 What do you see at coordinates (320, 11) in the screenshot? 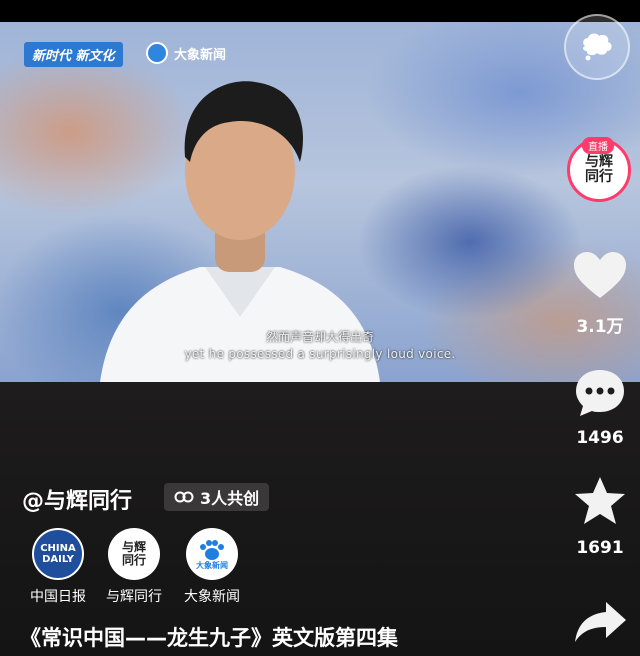
I see `top-bar` at bounding box center [320, 11].